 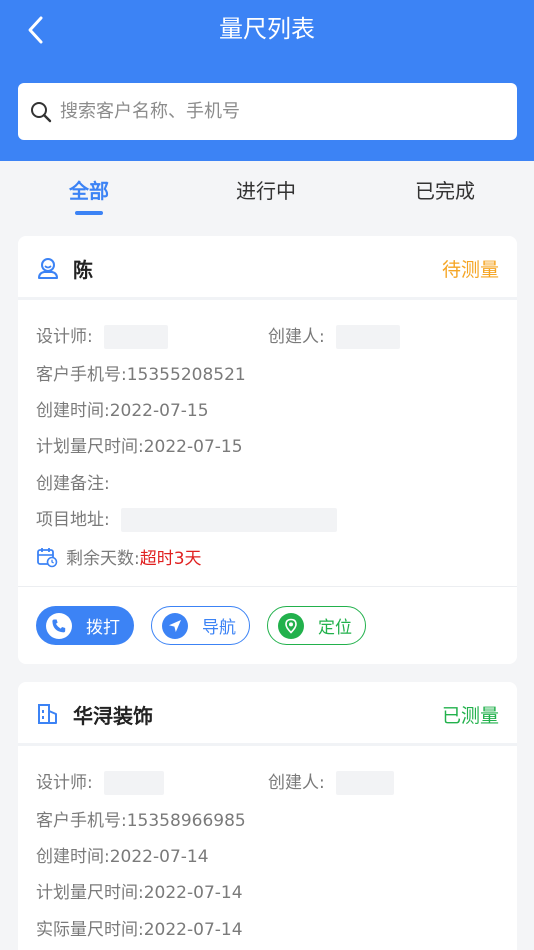 I want to click on call-button-label: 拨打, so click(x=103, y=628).